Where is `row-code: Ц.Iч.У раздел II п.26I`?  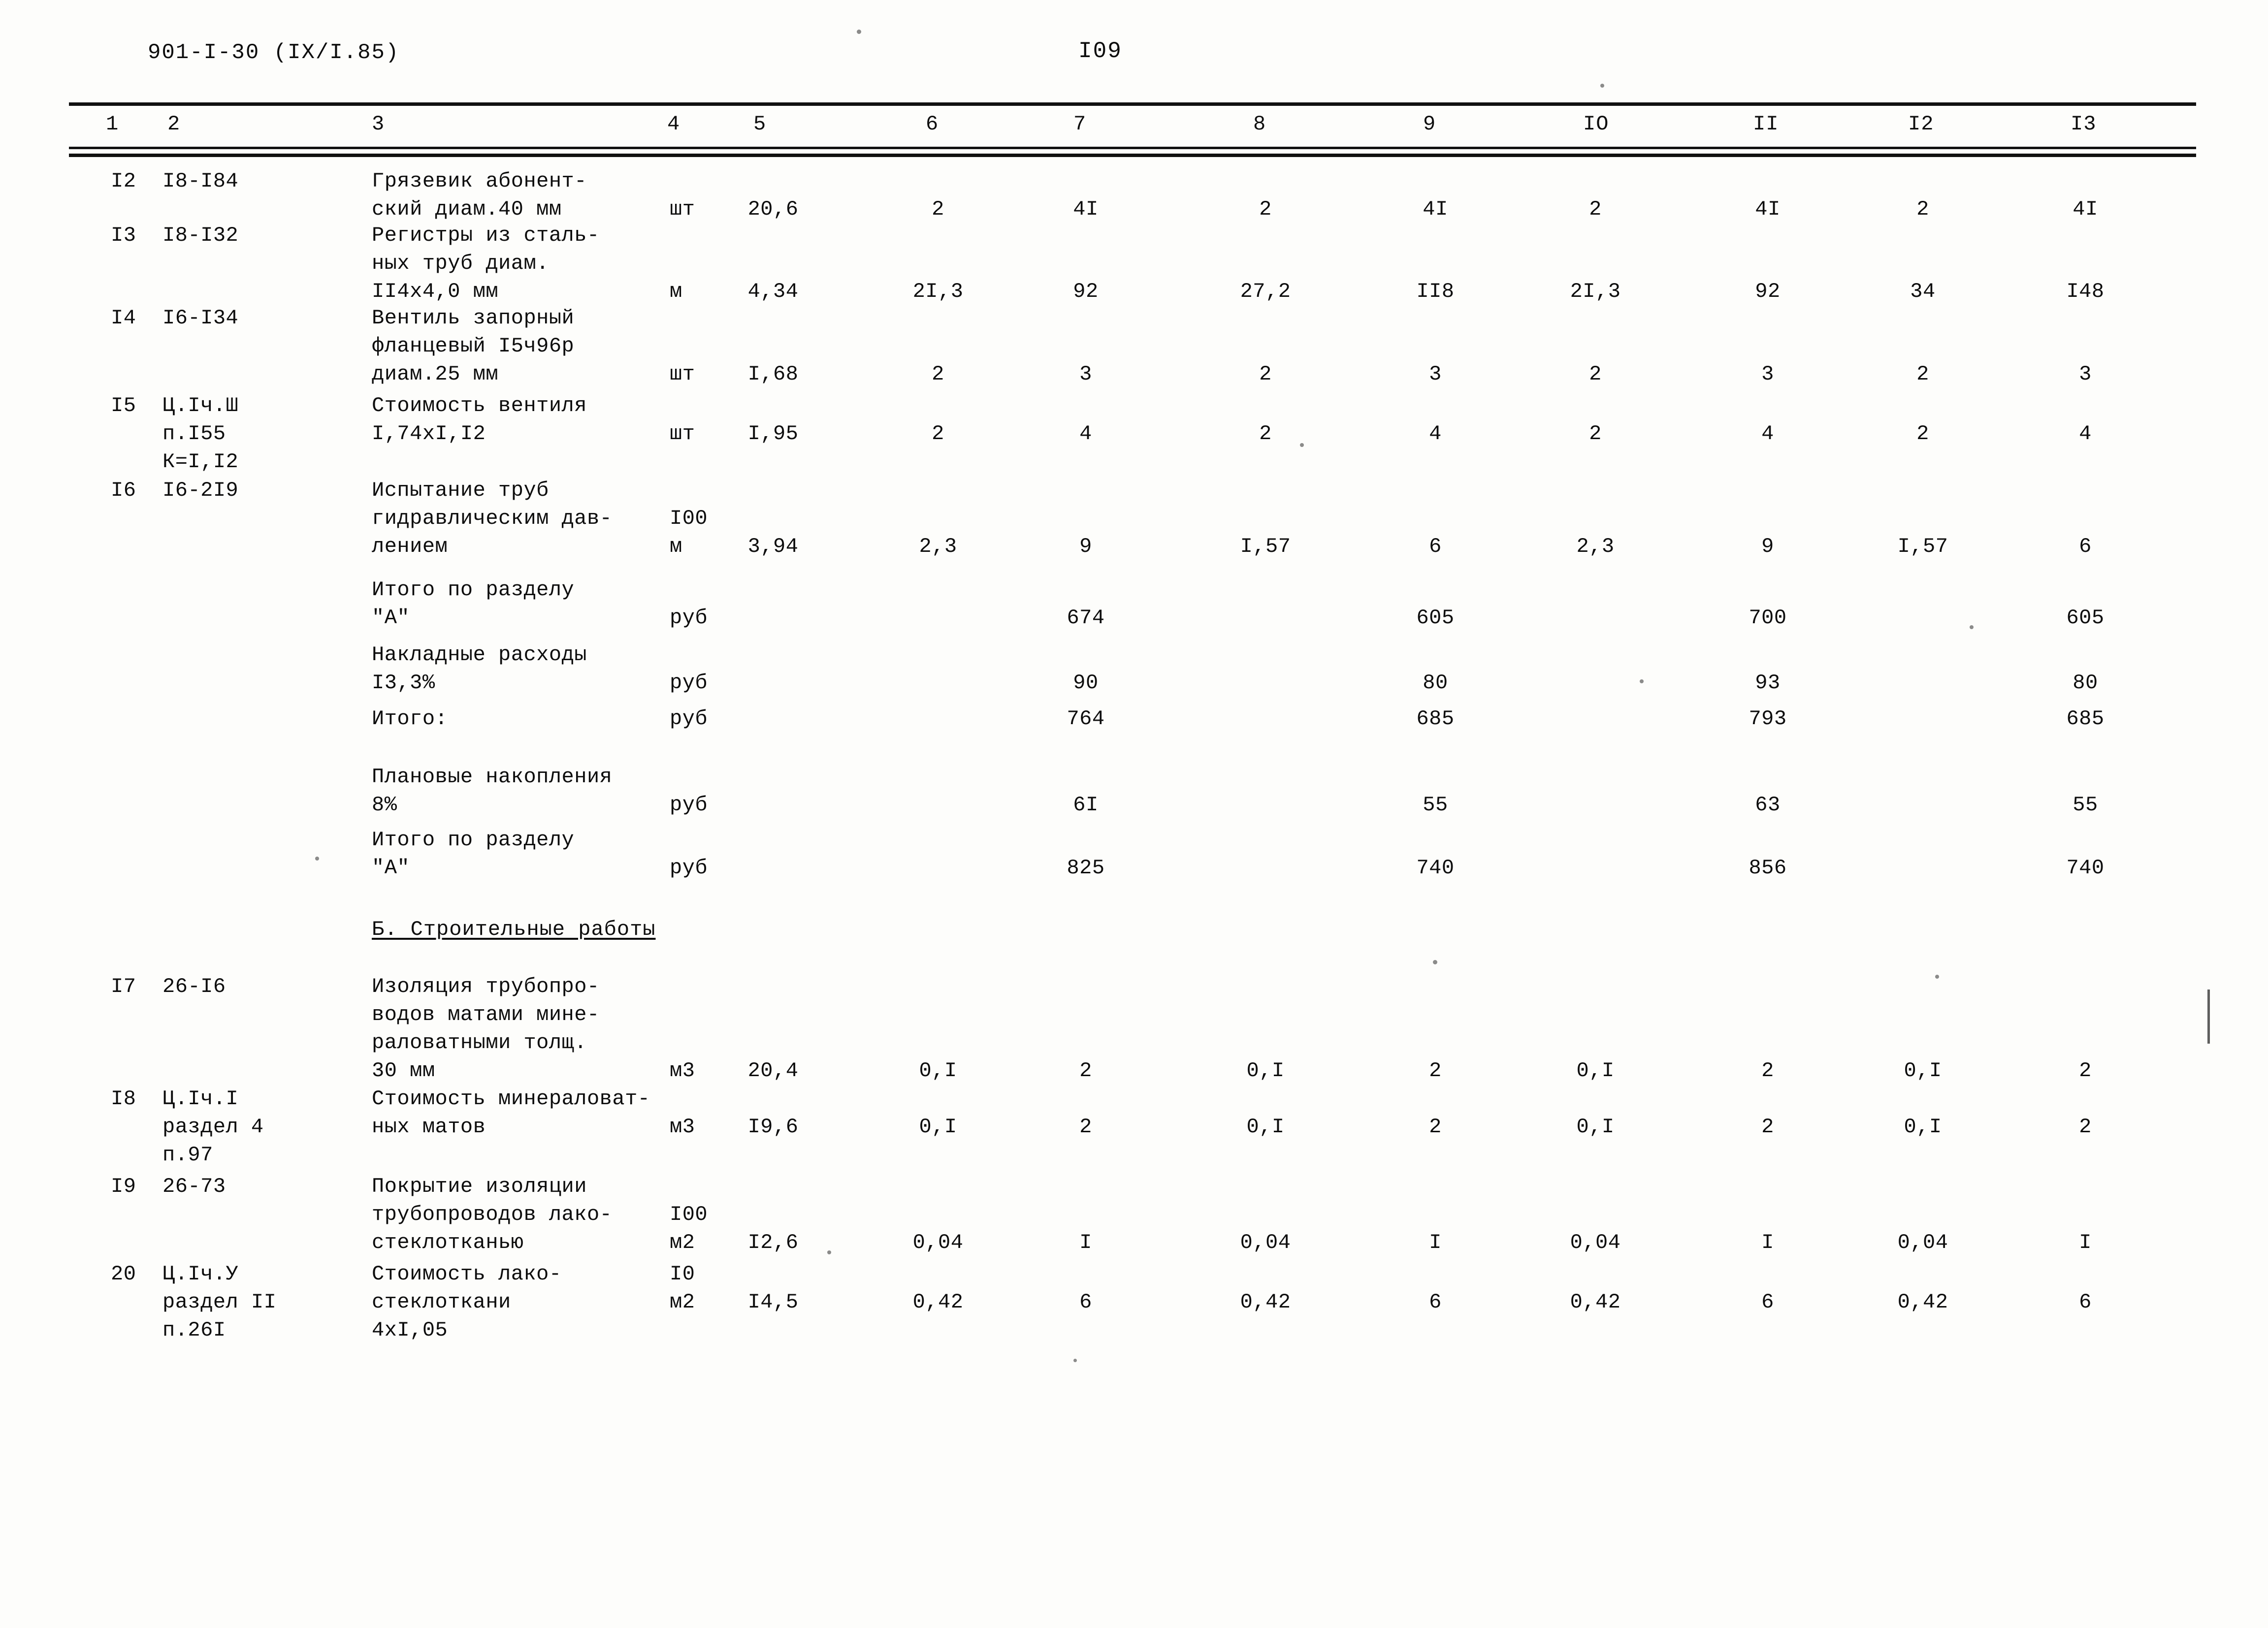
row-code: Ц.Iч.У раздел II п.26I is located at coordinates (220, 1302).